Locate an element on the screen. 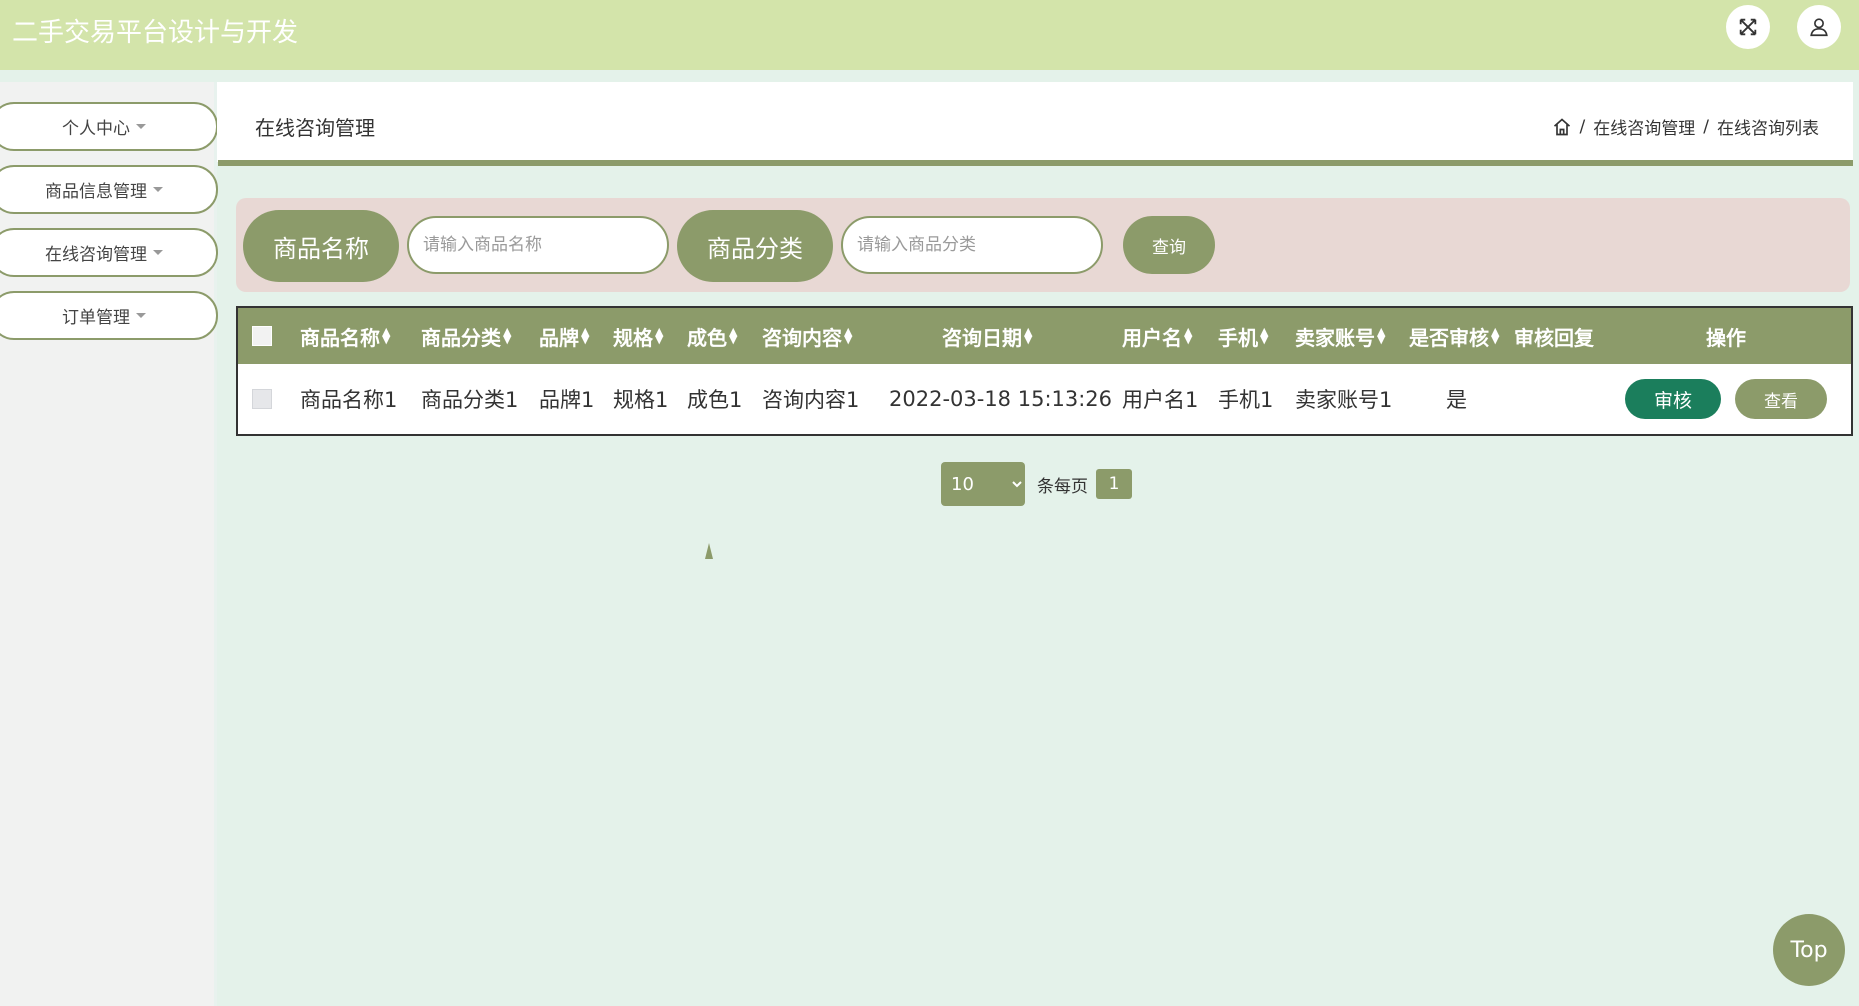 This screenshot has height=1006, width=1859. page-size-select: 10 is located at coordinates (983, 484).